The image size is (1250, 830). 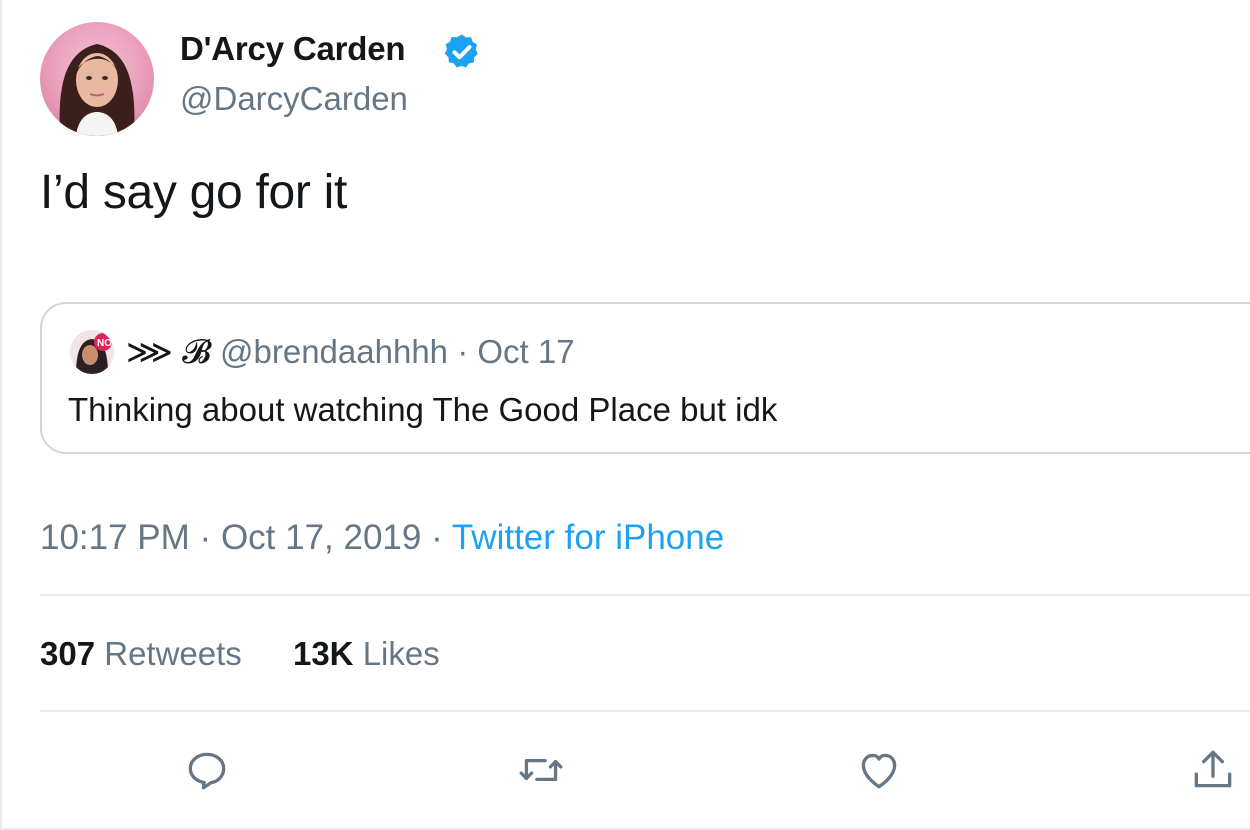 I want to click on share-icon, so click(x=1213, y=769).